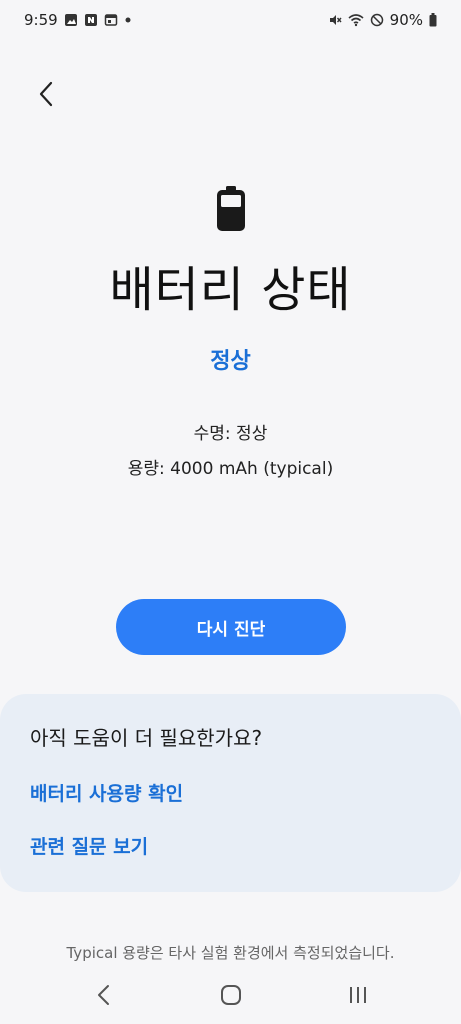 This screenshot has height=1024, width=461. Describe the element at coordinates (230, 953) in the screenshot. I see `capacity-footnote: Typical 용량은 타사 실험 환경에서 측정되었습니다.` at that location.